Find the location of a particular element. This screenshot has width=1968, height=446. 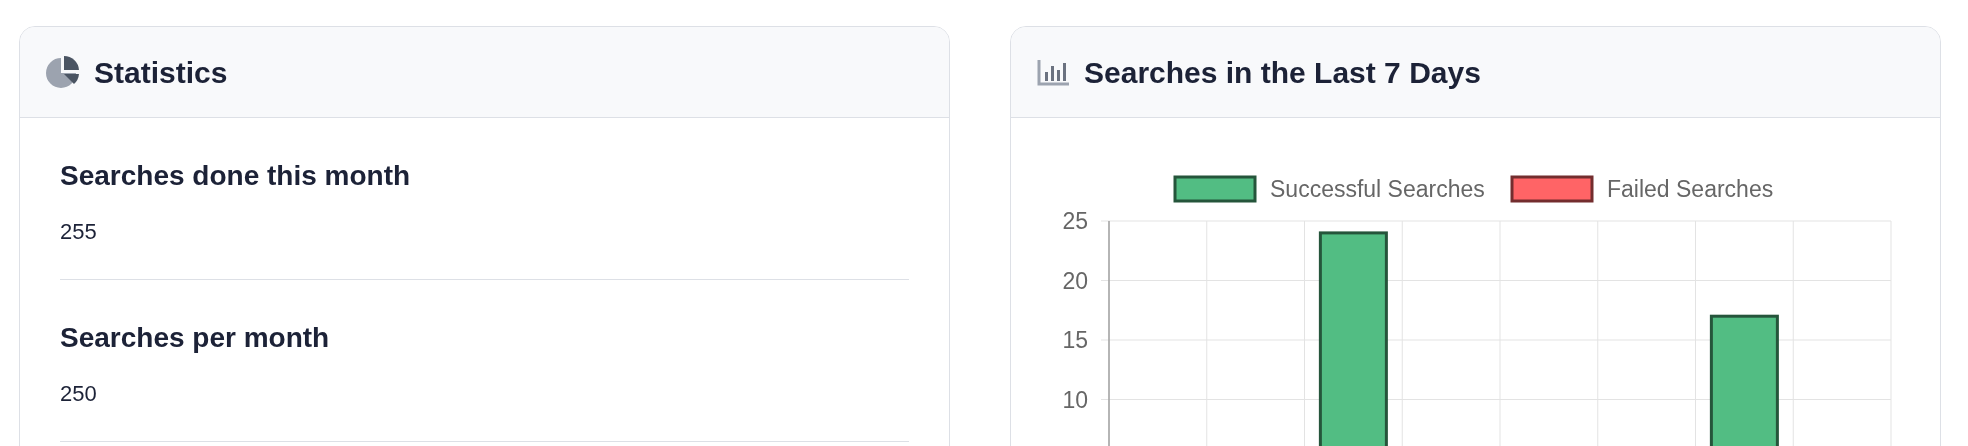

y-tick-label: 15 is located at coordinates (1075, 340).